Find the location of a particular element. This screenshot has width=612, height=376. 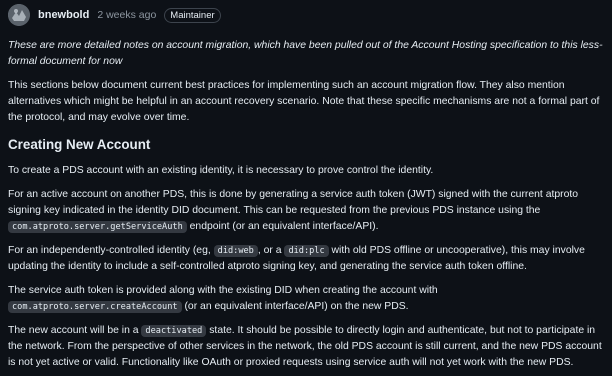

text-segment: The new account will be in a is located at coordinates (75, 330).